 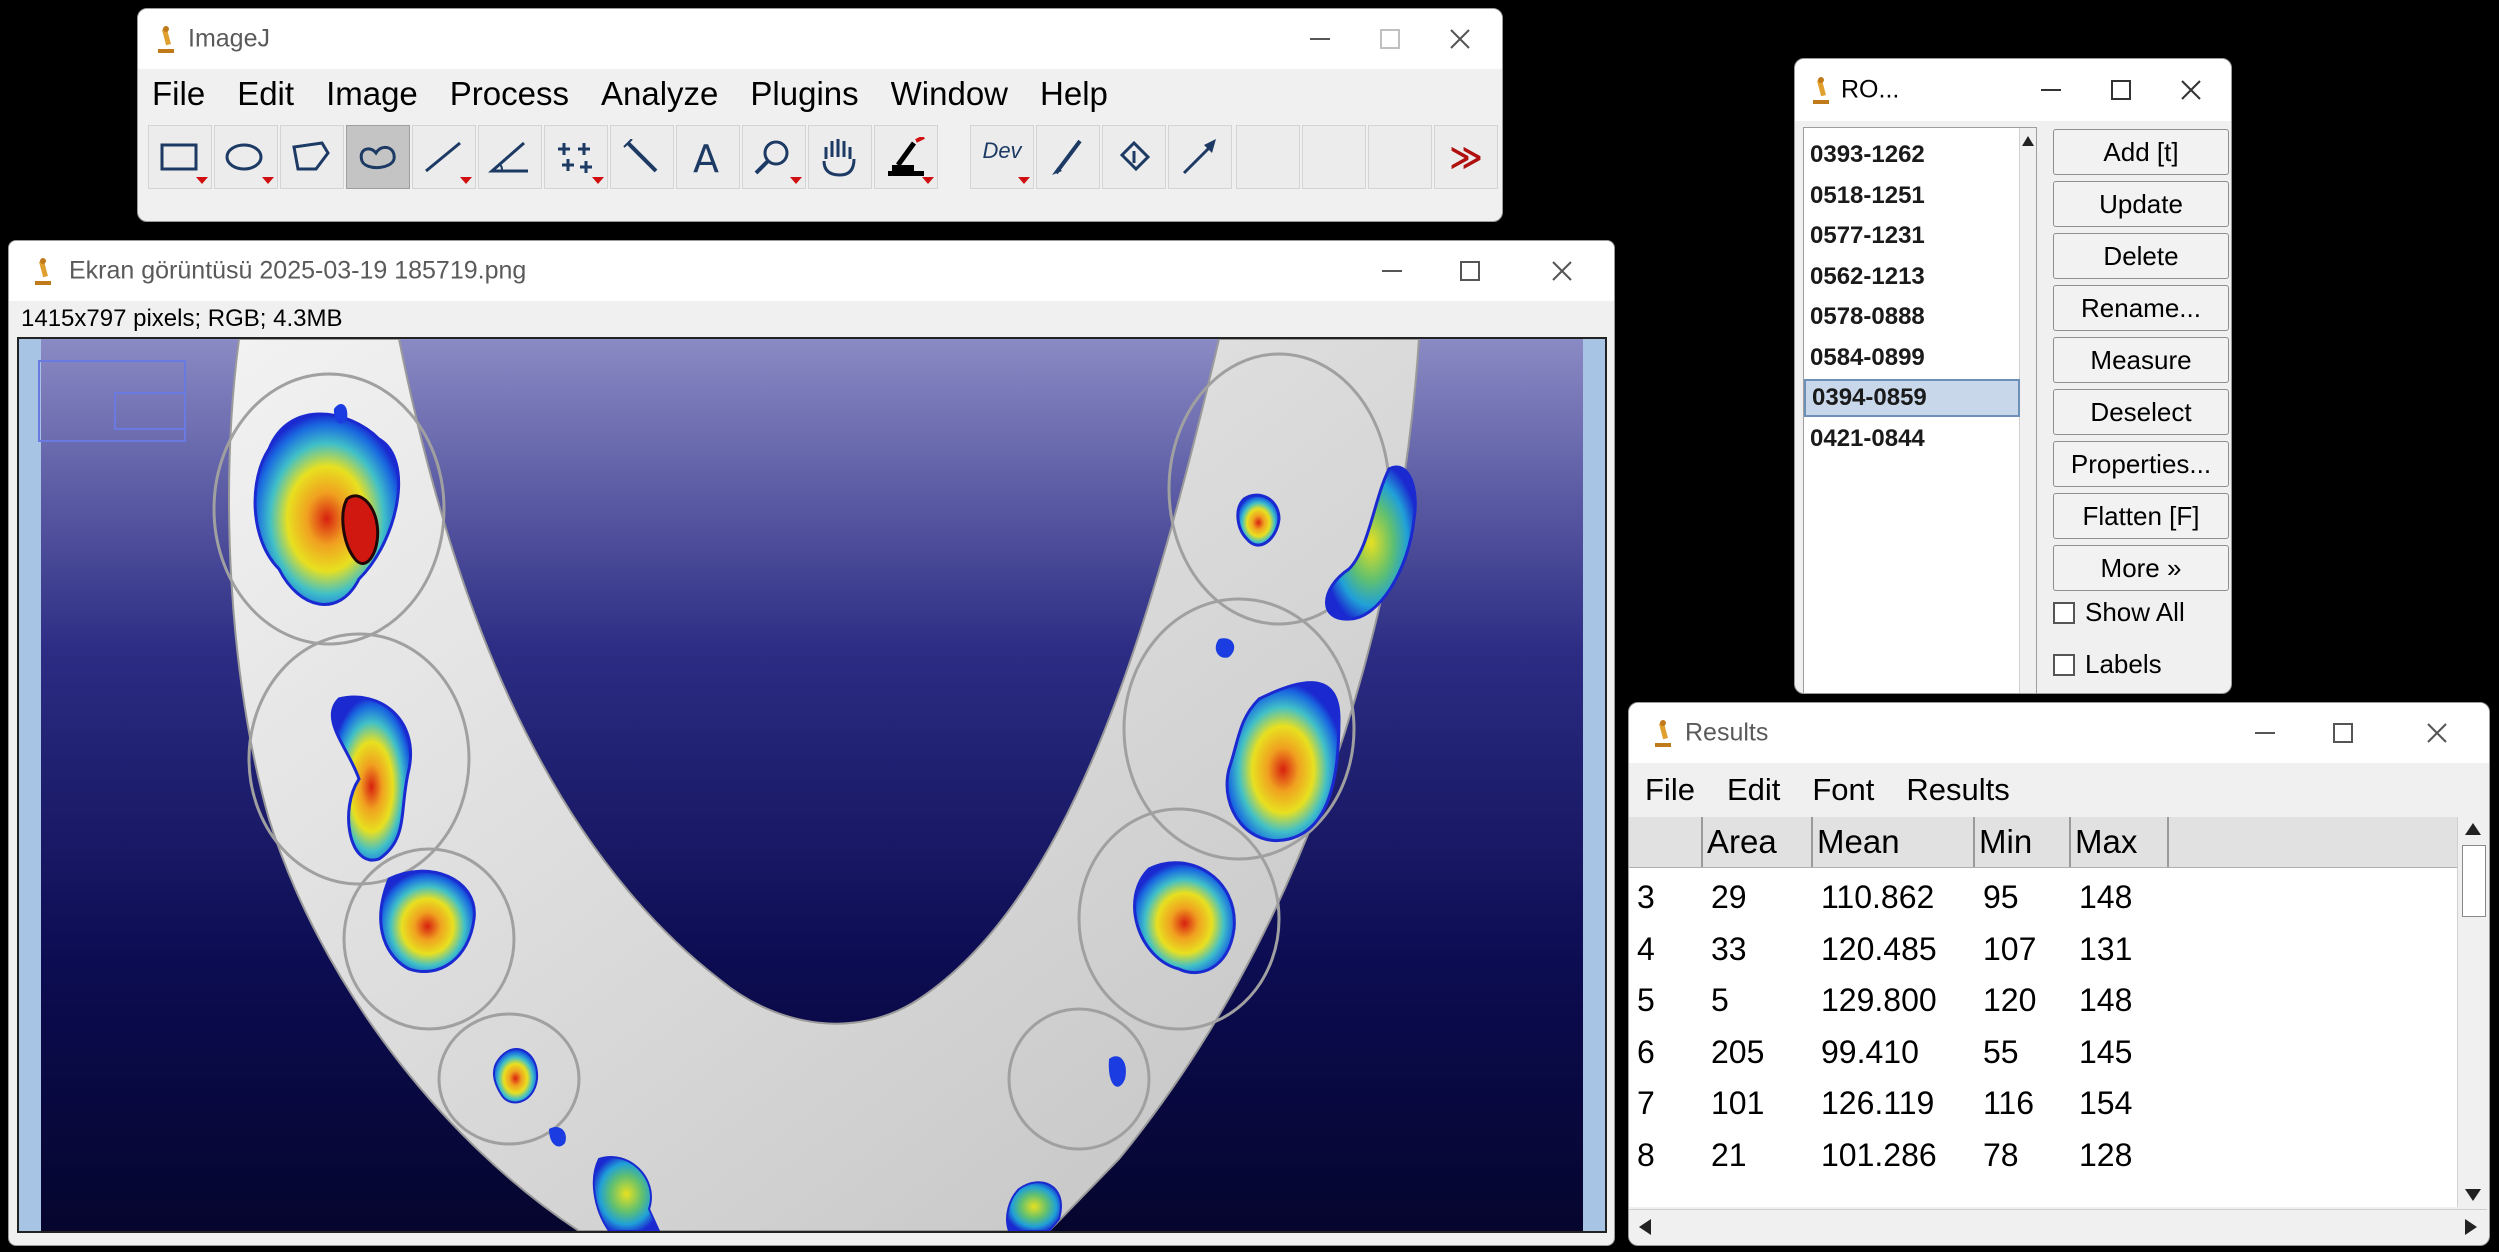 What do you see at coordinates (2058, 1226) in the screenshot?
I see `results-horizontal-scrollbar` at bounding box center [2058, 1226].